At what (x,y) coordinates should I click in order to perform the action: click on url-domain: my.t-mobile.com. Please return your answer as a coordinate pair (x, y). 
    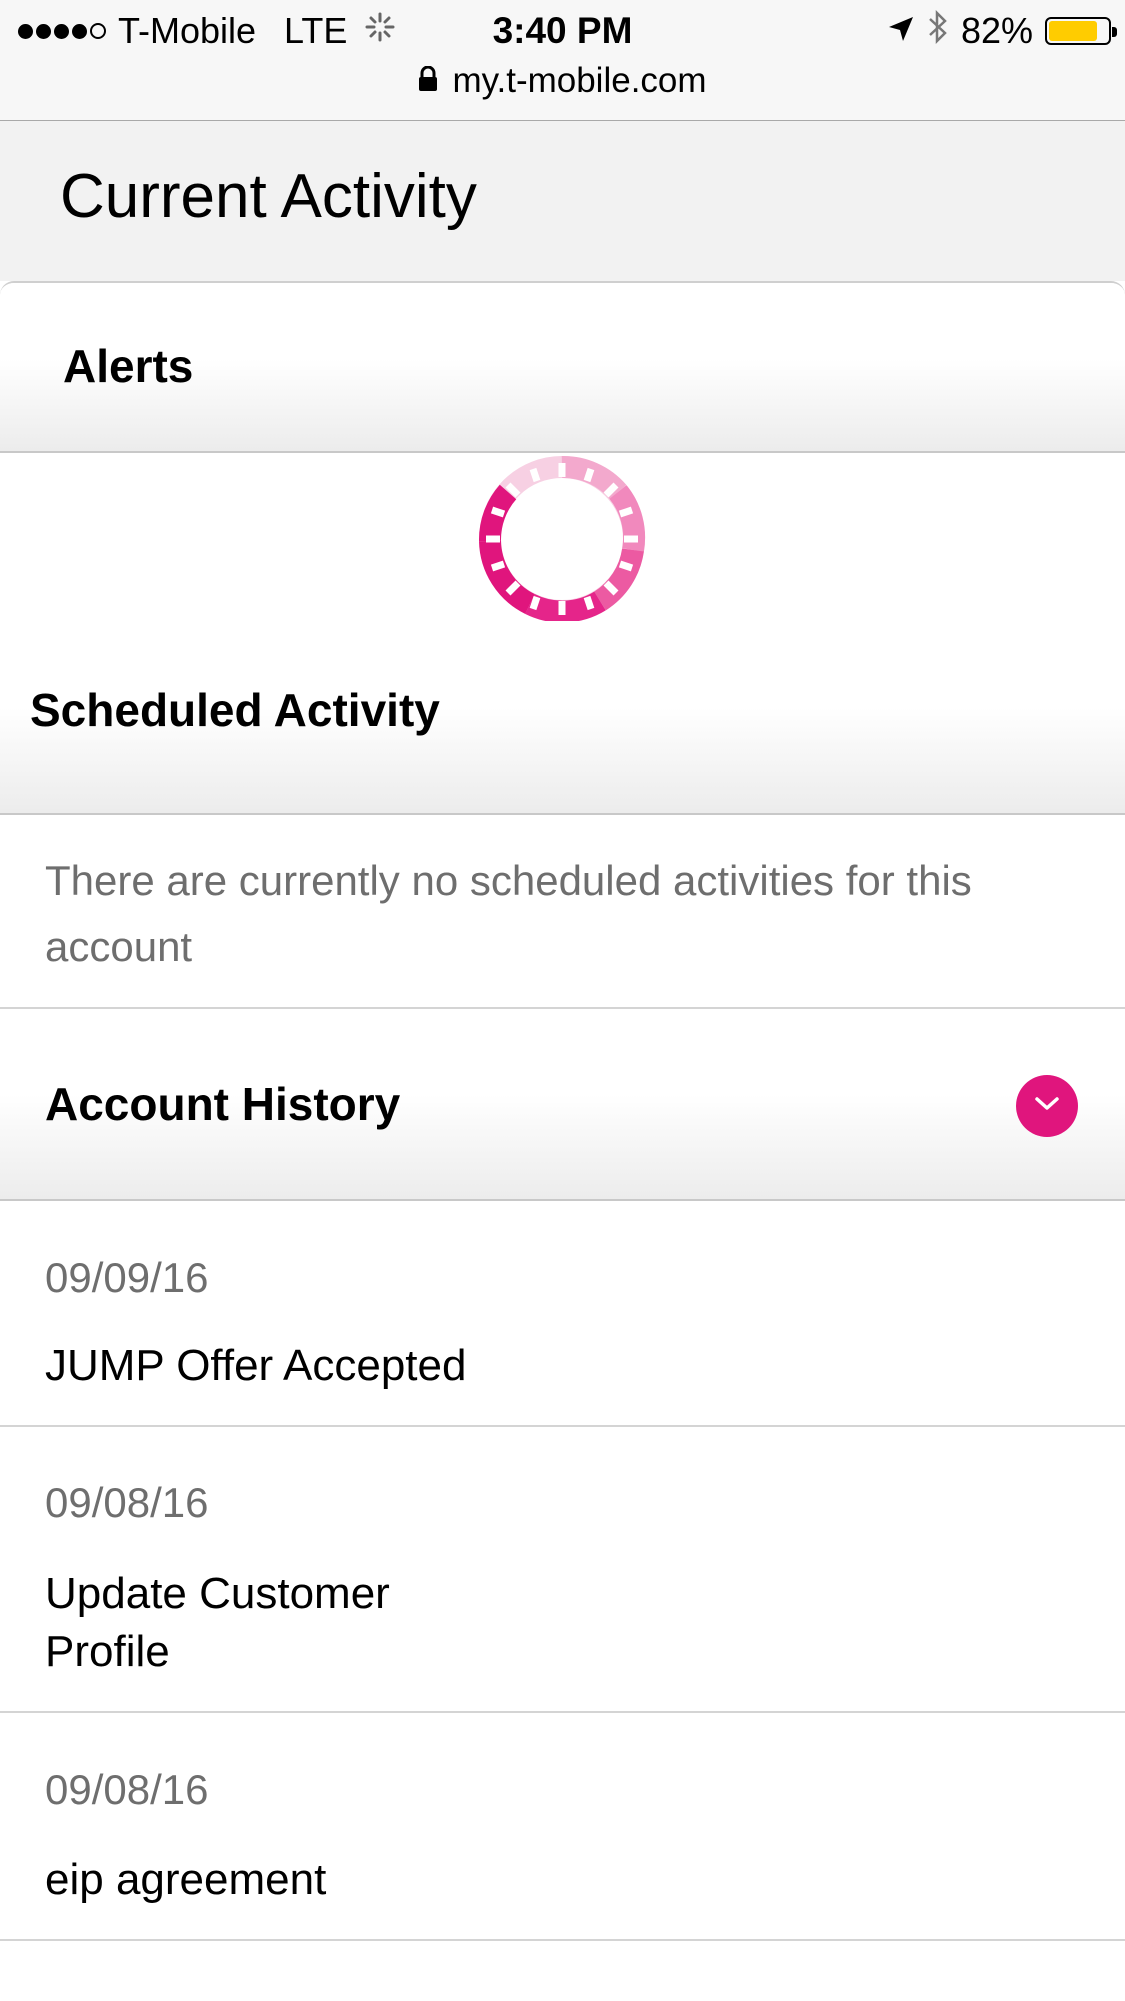
    Looking at the image, I should click on (579, 80).